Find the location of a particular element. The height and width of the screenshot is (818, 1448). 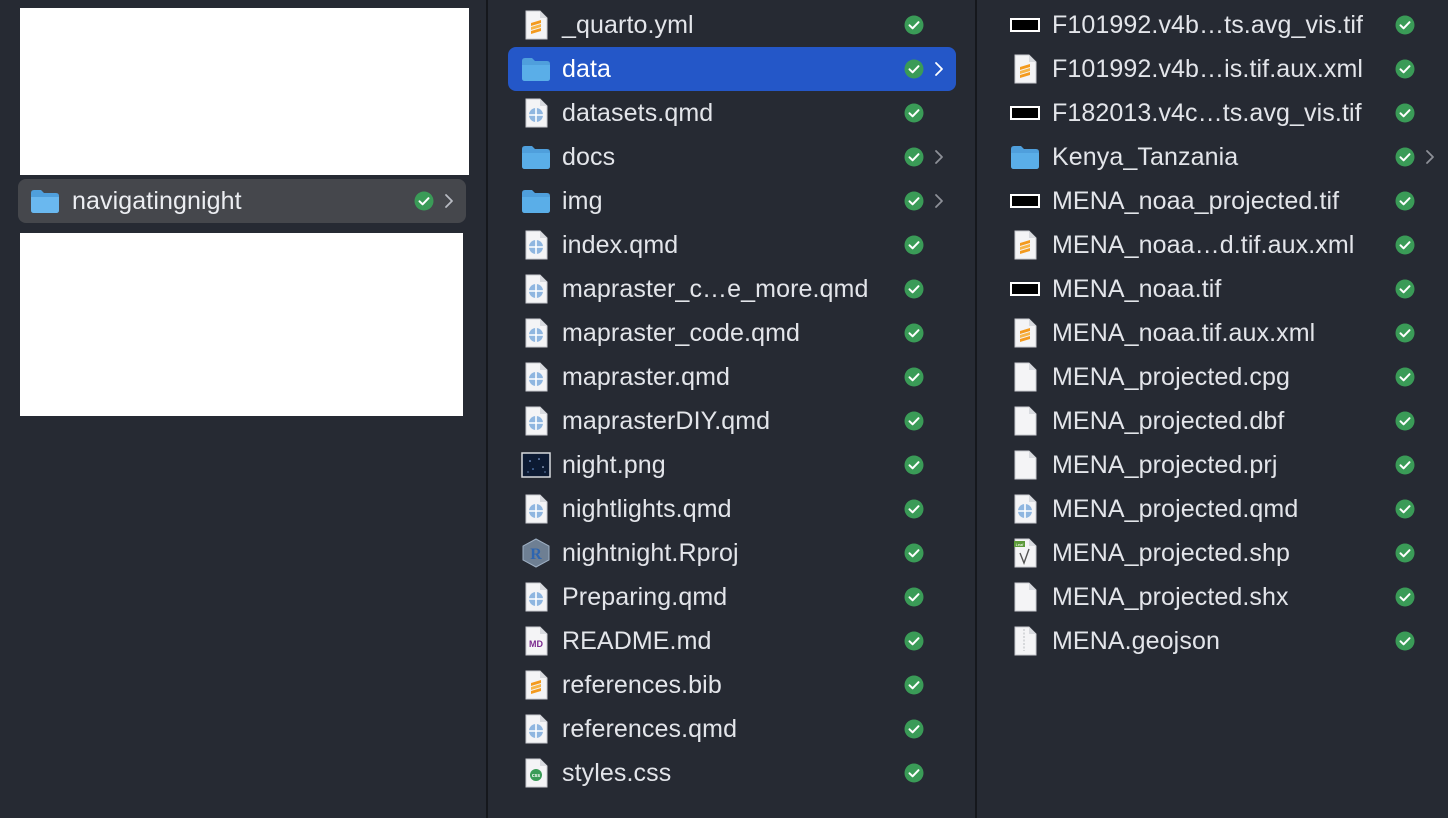

item-name: references.qmd is located at coordinates (650, 728).